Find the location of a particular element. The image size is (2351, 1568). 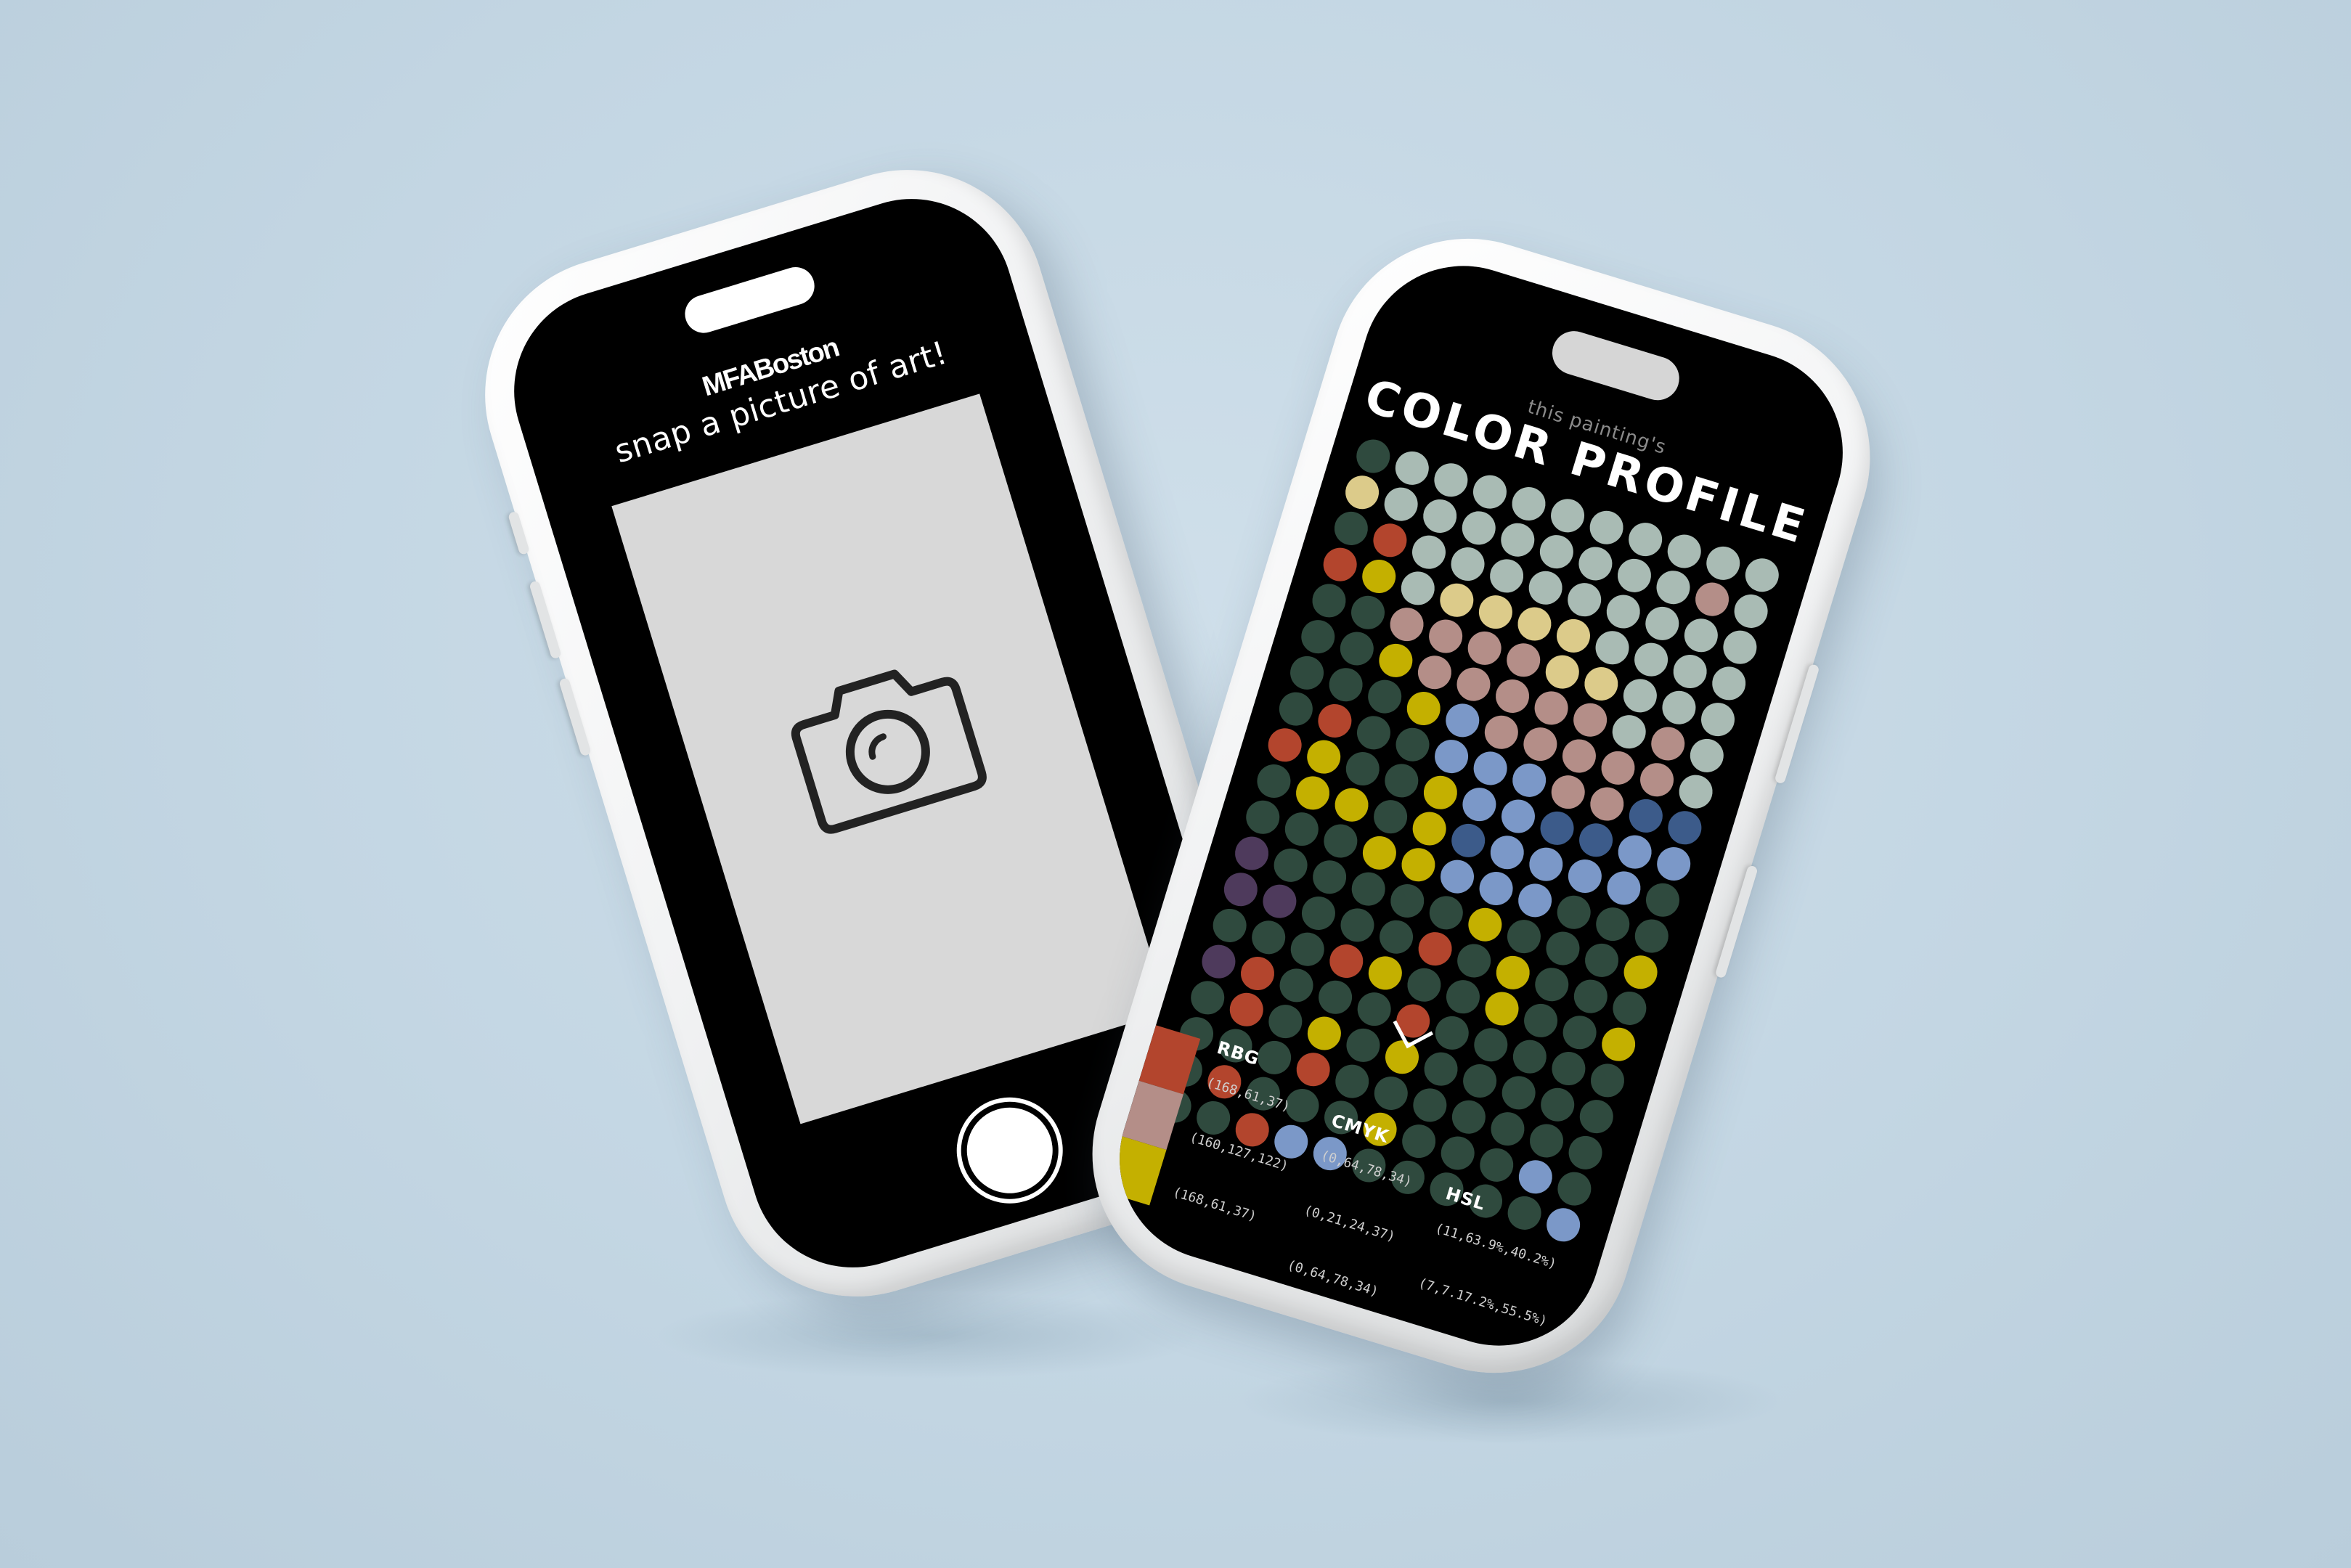

color-swatch is located at coordinates (1135, 1171).